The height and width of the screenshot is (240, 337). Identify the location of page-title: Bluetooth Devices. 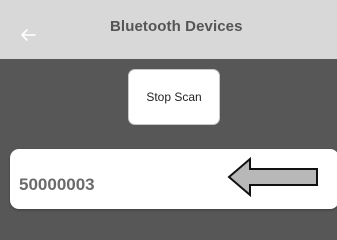
(176, 26).